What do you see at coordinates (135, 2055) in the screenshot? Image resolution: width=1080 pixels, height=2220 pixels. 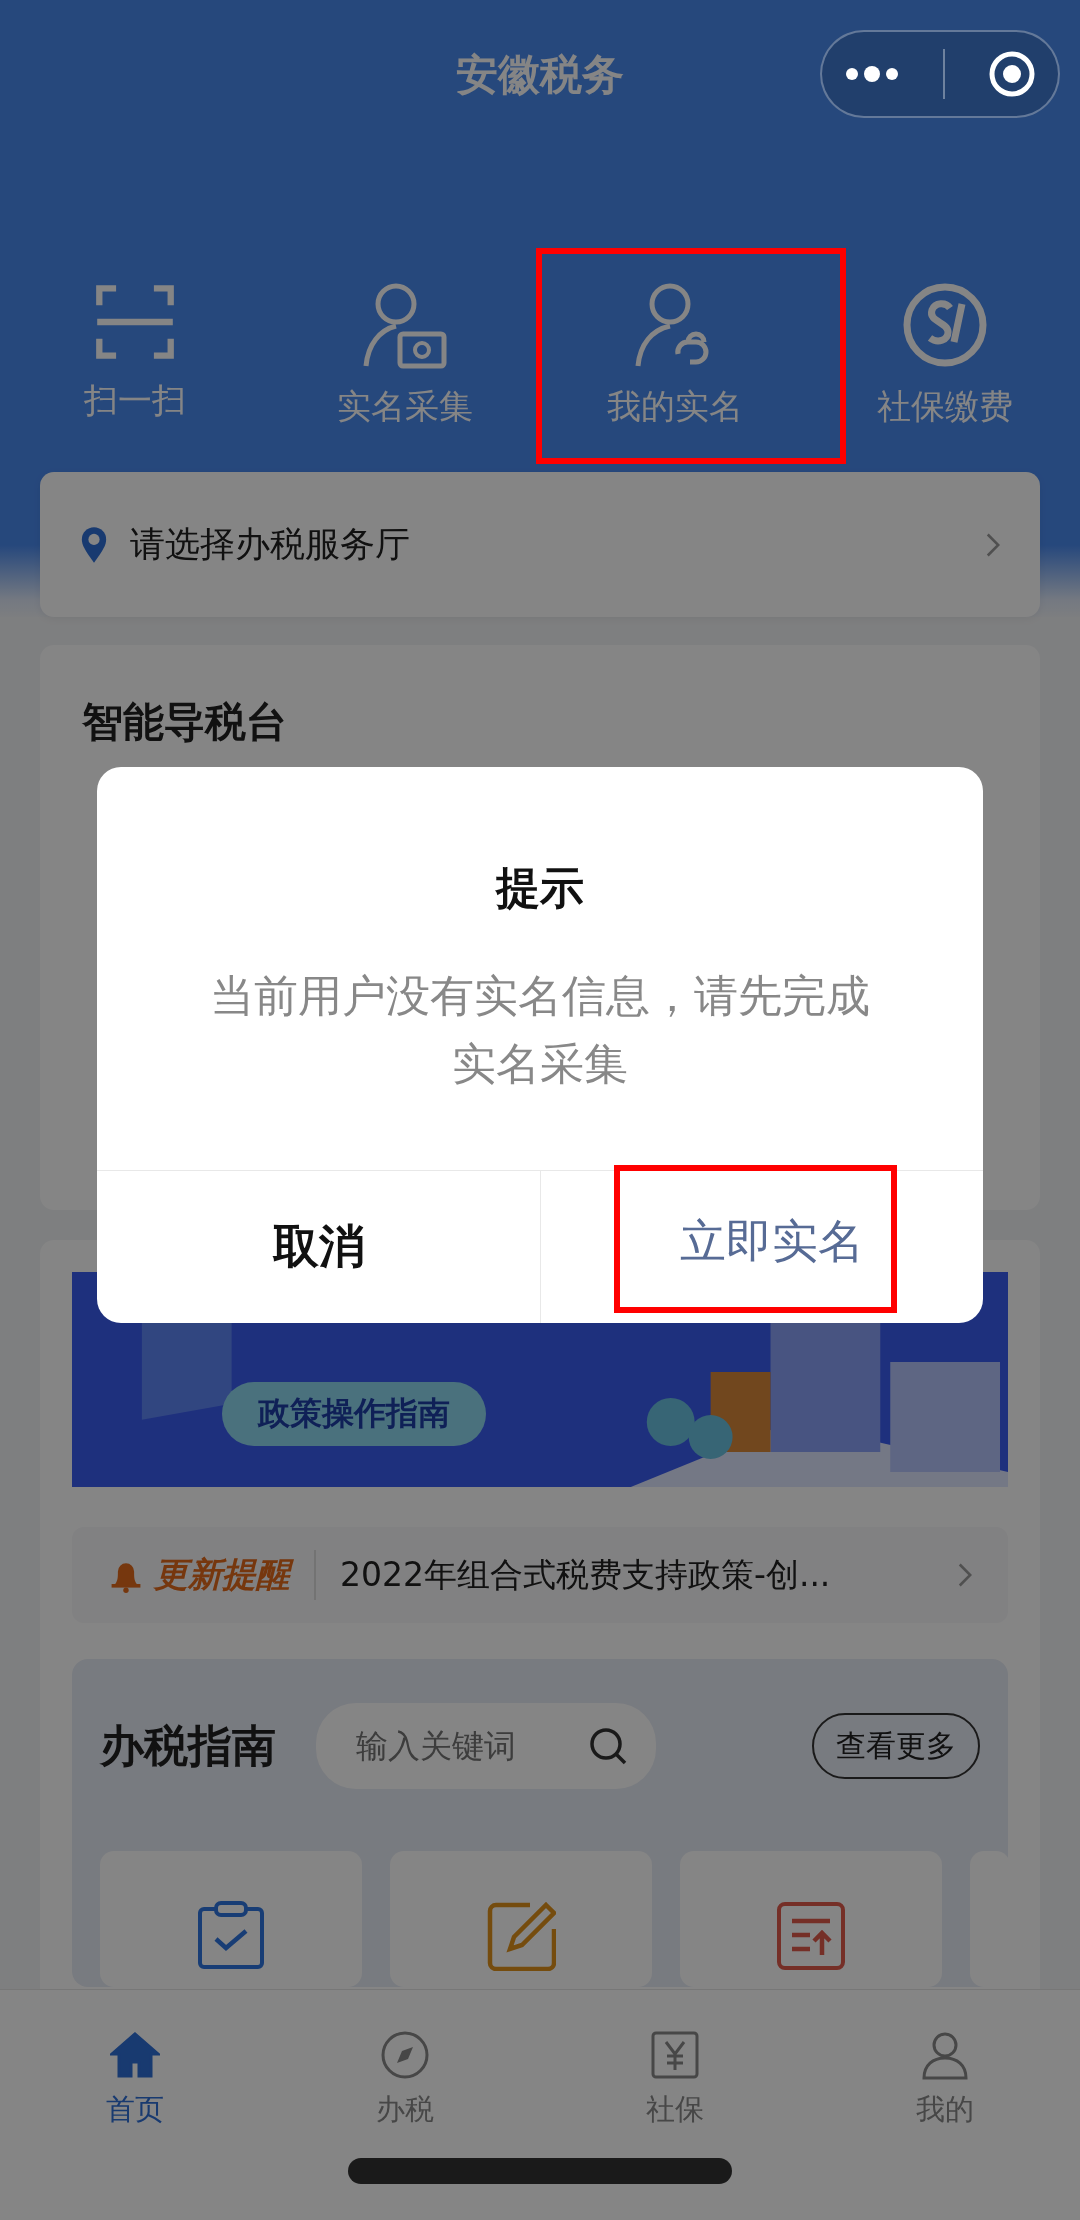 I see `home-icon` at bounding box center [135, 2055].